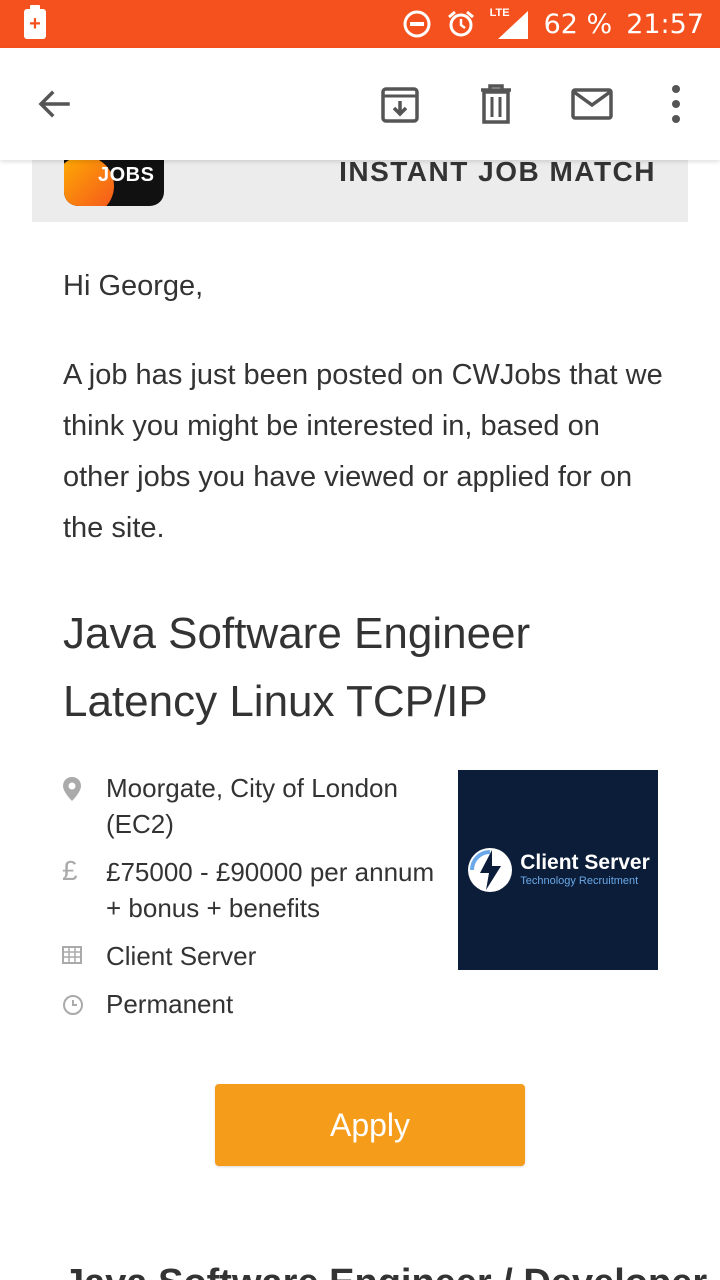  I want to click on cwjobs-logo-text: JOBS, so click(126, 175).